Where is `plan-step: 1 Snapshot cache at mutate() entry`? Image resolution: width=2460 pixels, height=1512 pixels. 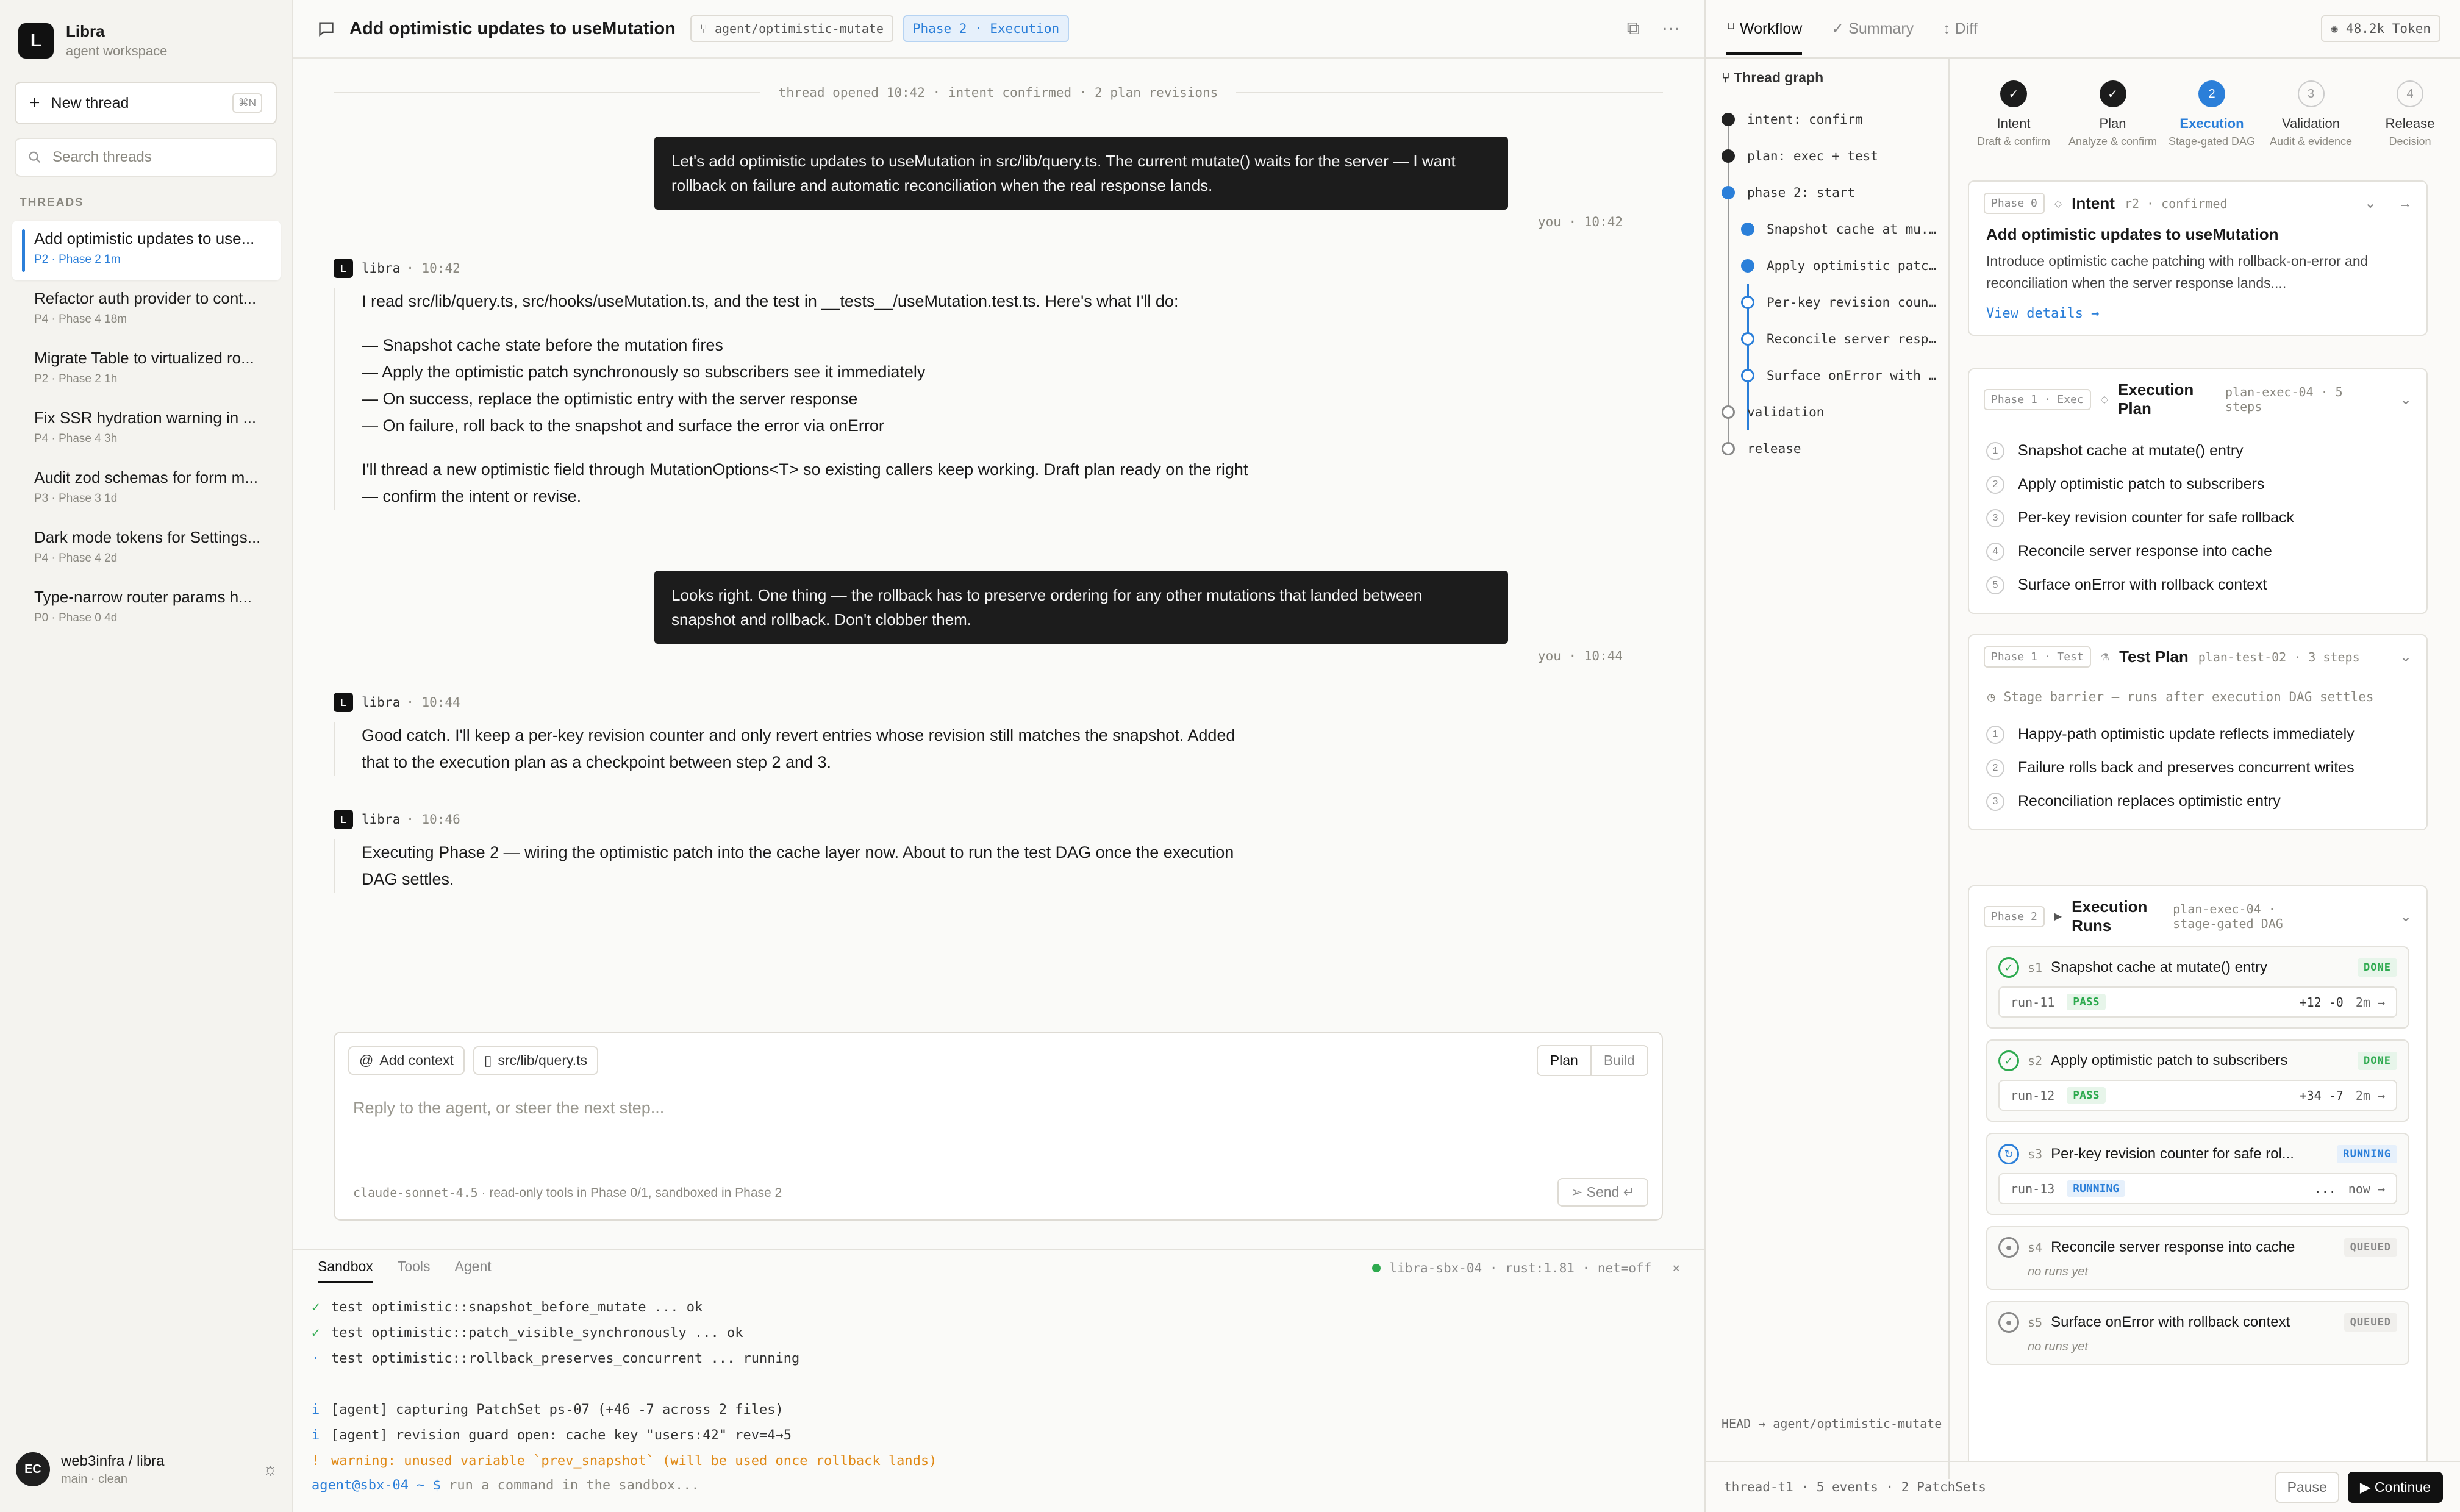
plan-step: 1 Snapshot cache at mutate() entry is located at coordinates (2197, 451).